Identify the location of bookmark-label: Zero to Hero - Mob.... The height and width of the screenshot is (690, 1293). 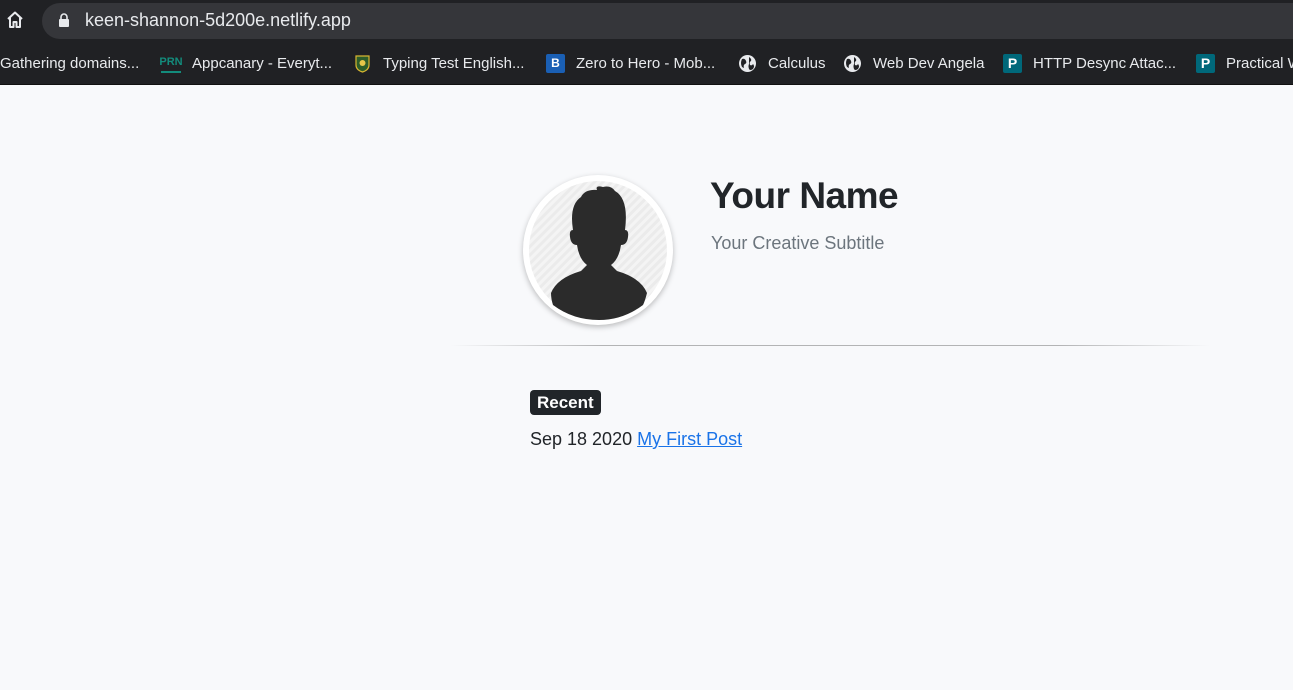
(646, 63).